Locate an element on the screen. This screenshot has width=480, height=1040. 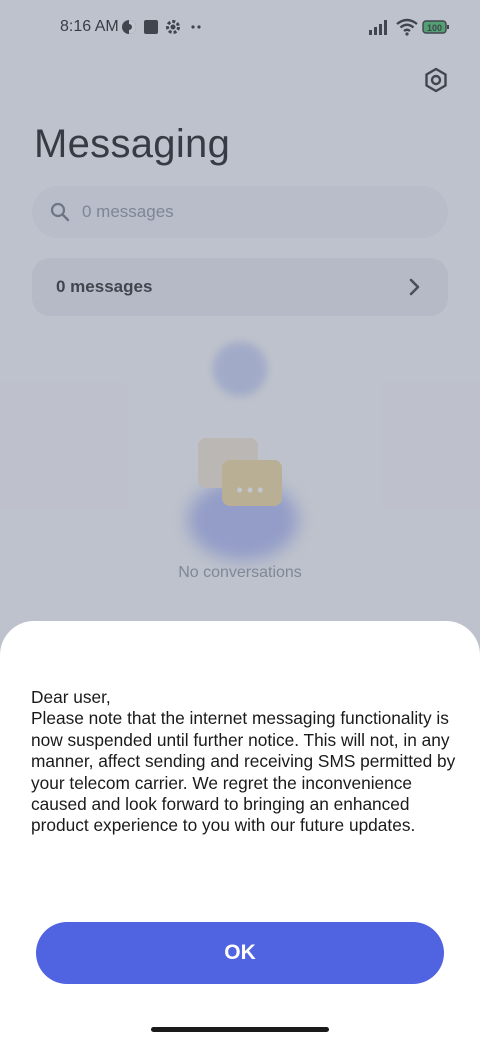
ok-button: OK is located at coordinates (240, 953).